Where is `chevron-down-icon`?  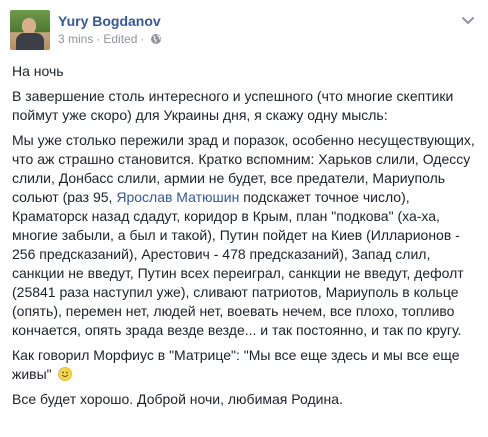
chevron-down-icon is located at coordinates (468, 21).